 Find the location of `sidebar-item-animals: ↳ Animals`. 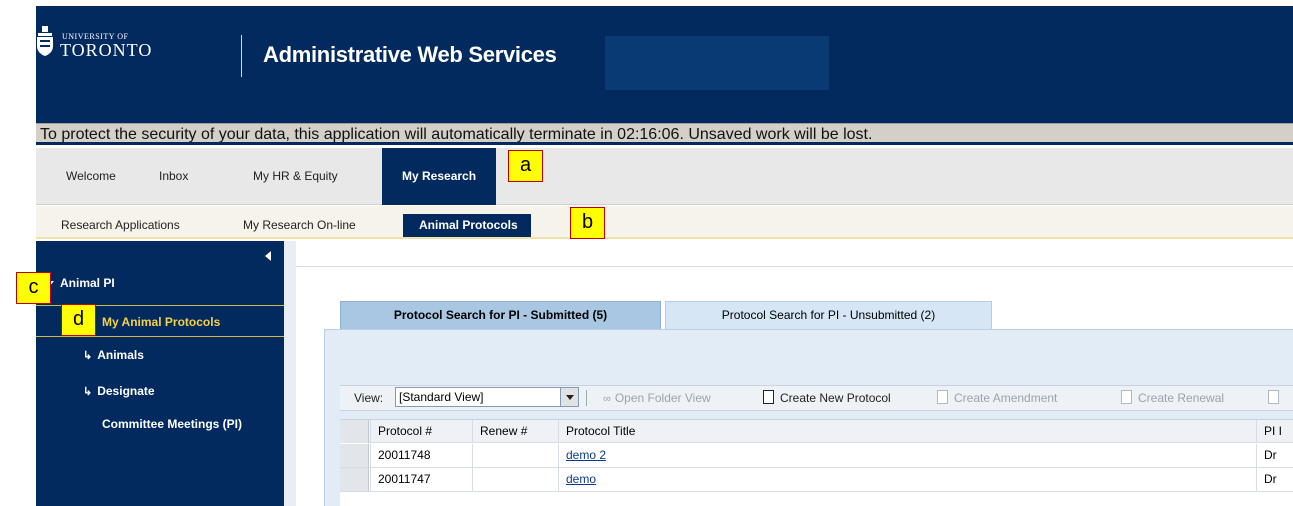

sidebar-item-animals: ↳ Animals is located at coordinates (113, 355).